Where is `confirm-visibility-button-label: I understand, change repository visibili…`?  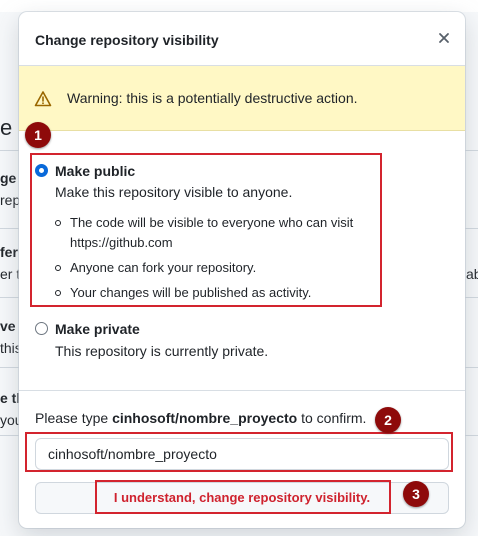
confirm-visibility-button-label: I understand, change repository visibili… is located at coordinates (242, 497).